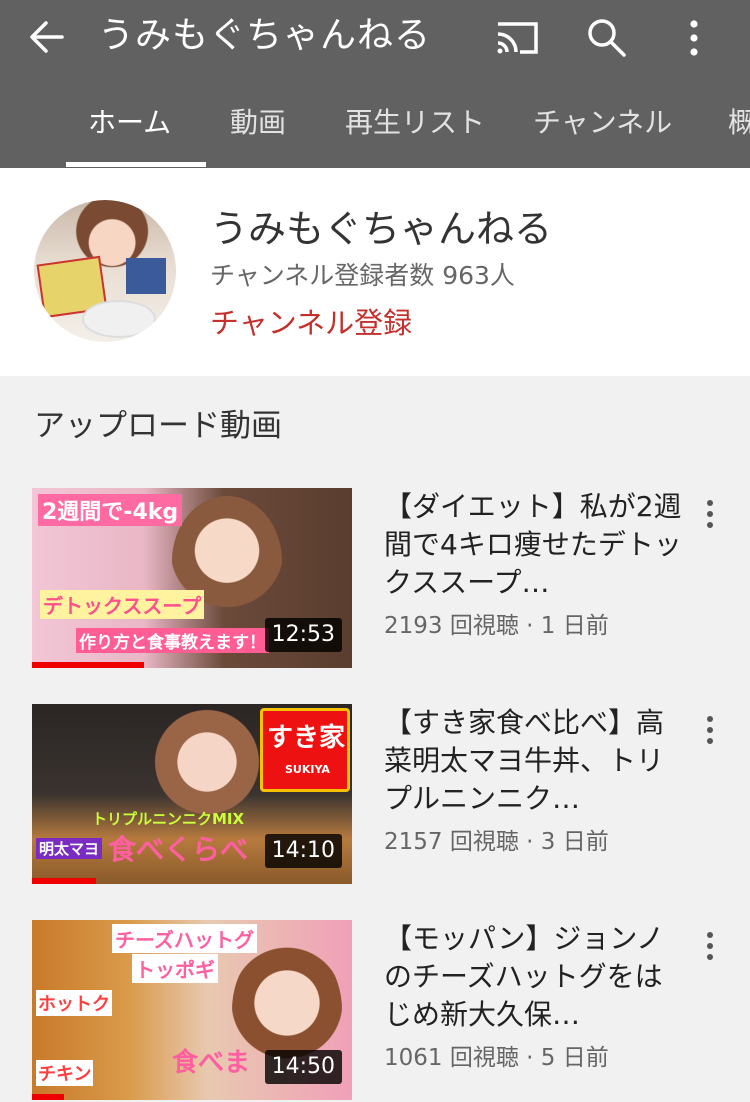 Image resolution: width=750 pixels, height=1102 pixels. I want to click on video-thumbnail: すき家 SUKIYA トリプルニンニクMIX 明太マヨ 食べくらべ 14:10, so click(192, 794).